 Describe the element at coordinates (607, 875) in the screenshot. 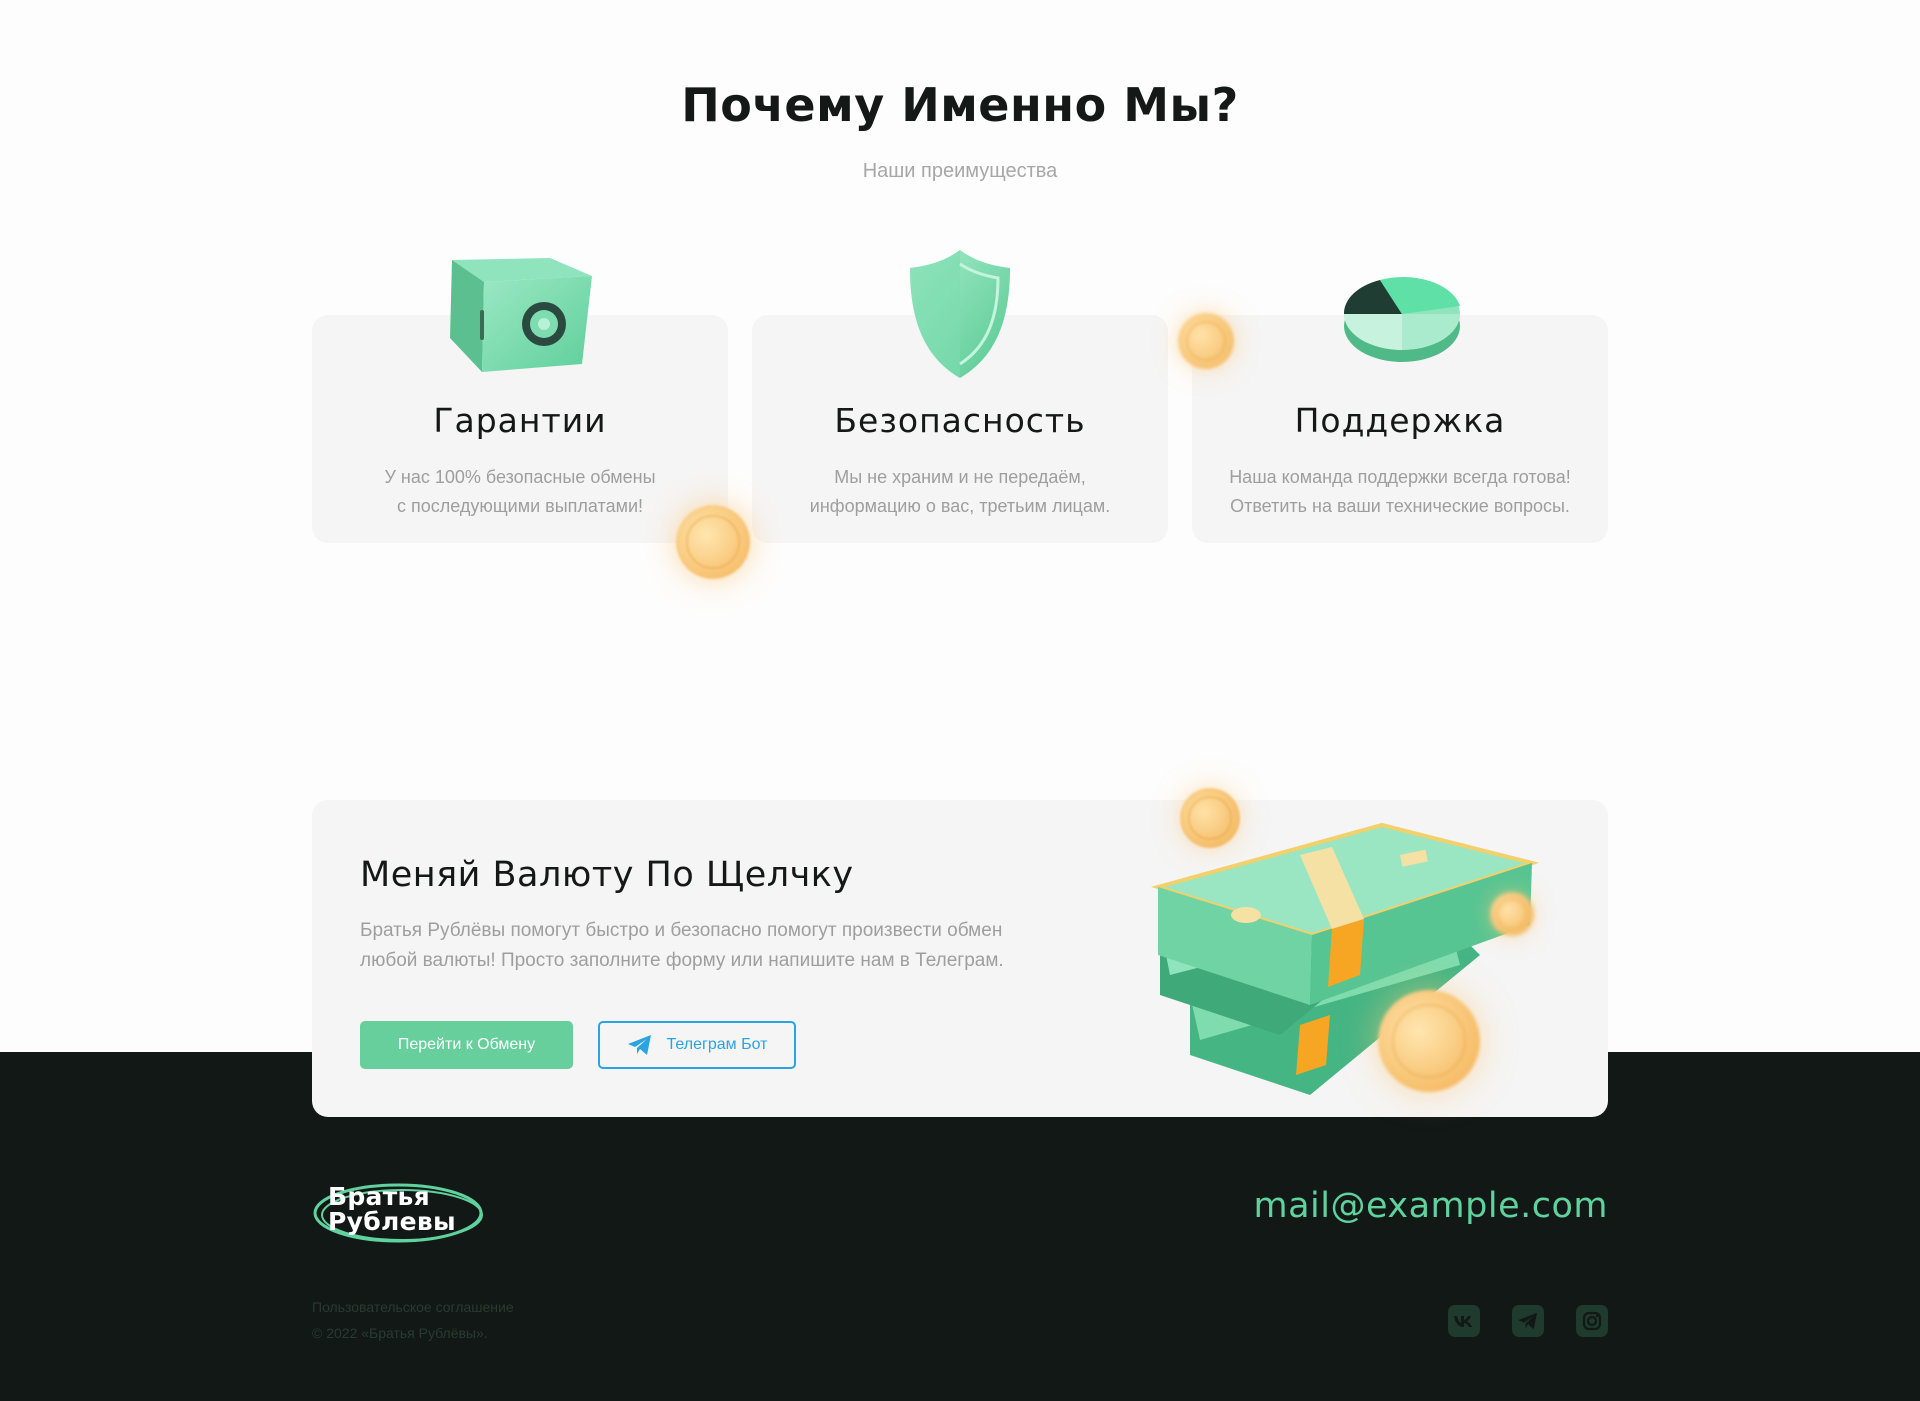

I see `banner-title: Меняй Валюту По Щелчку` at that location.